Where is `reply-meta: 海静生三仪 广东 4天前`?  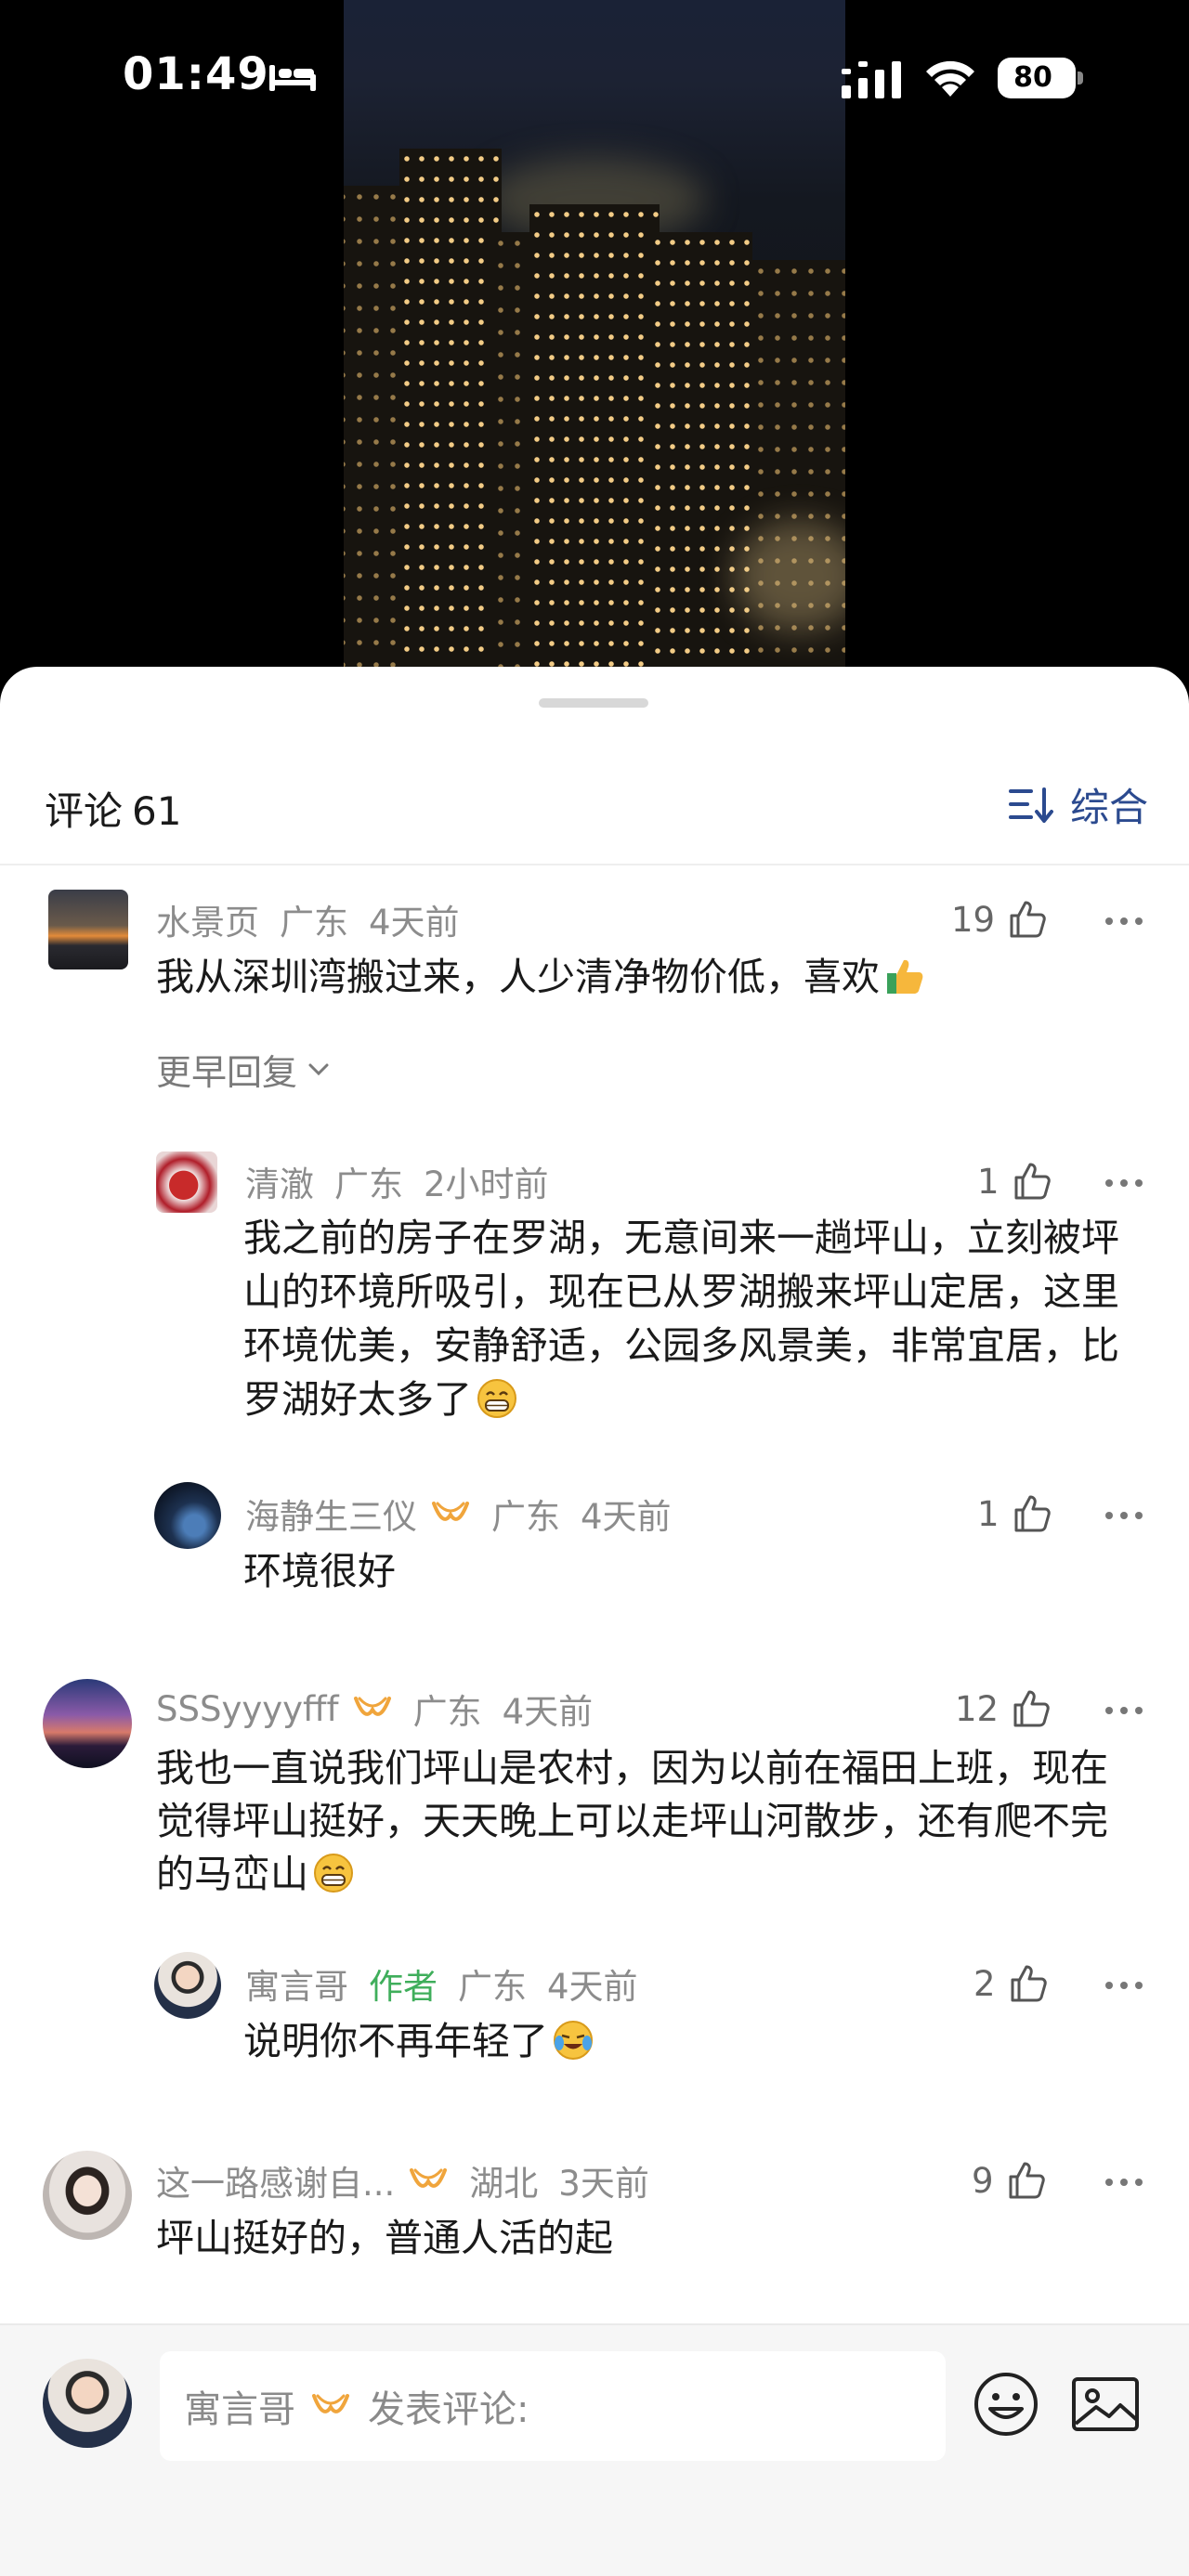
reply-meta: 海静生三仪 广东 4天前 is located at coordinates (458, 1514).